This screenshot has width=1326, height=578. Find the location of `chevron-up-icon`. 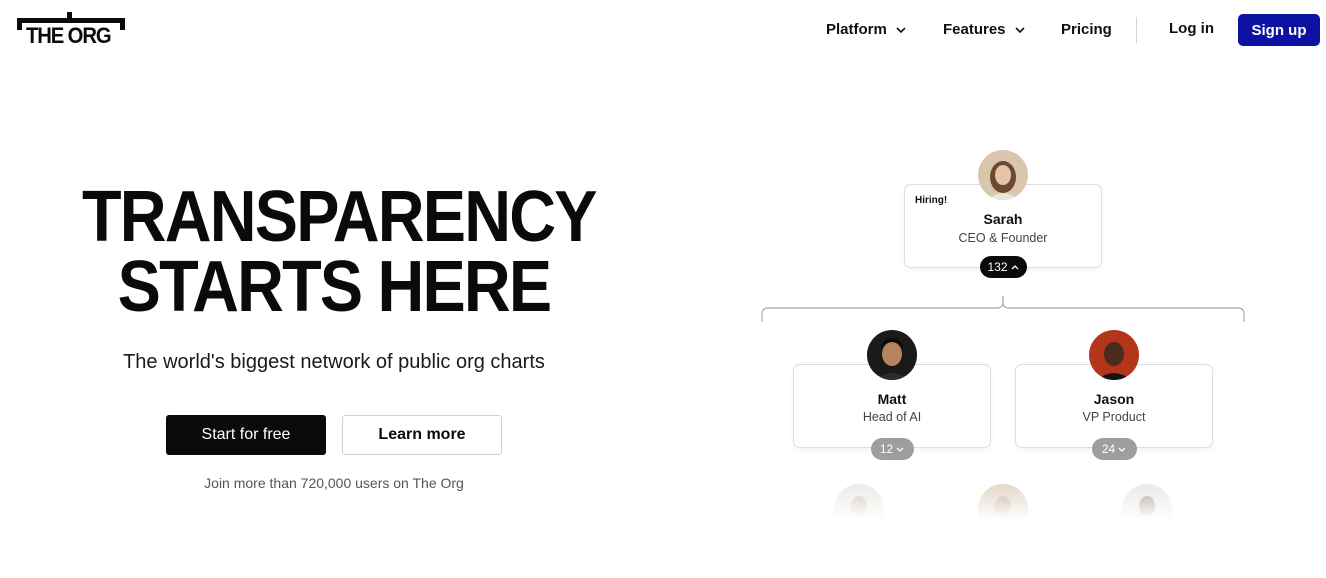

chevron-up-icon is located at coordinates (1014, 267).